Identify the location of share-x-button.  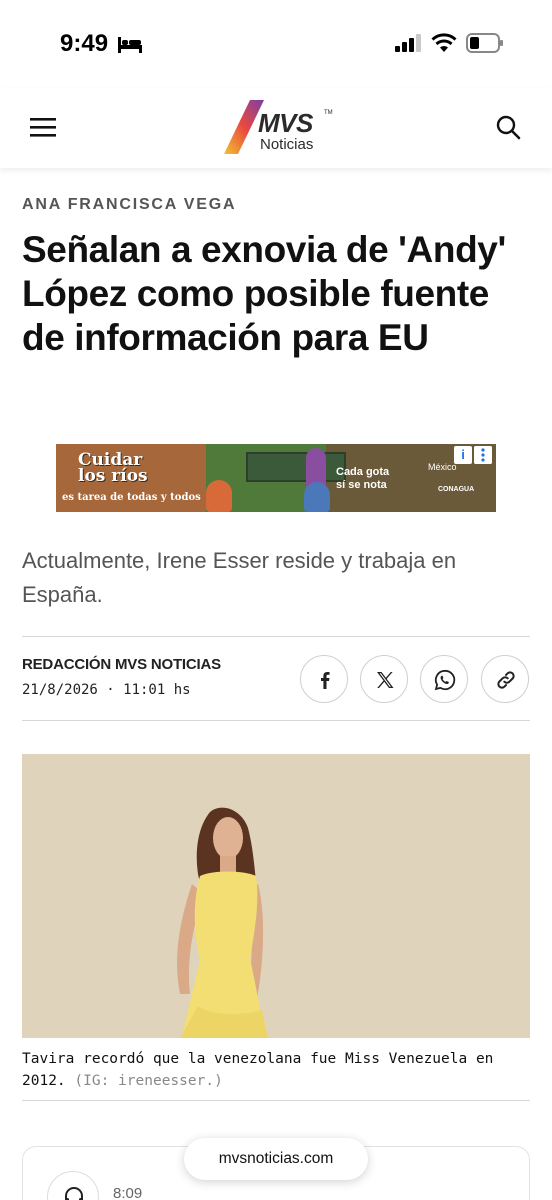
(384, 679).